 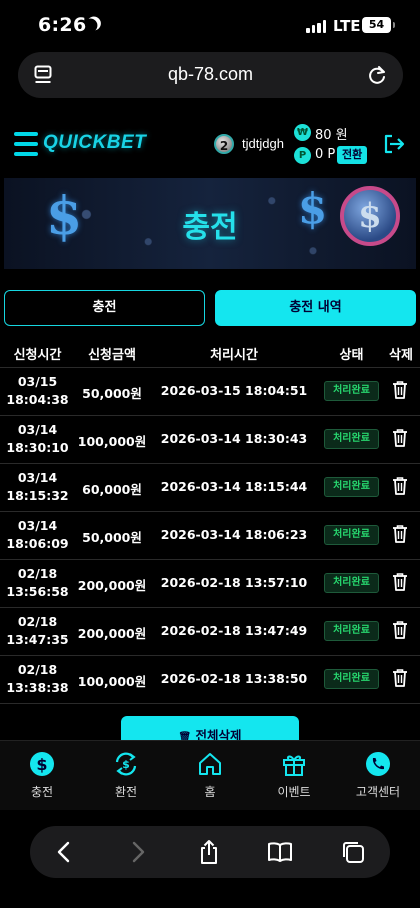 What do you see at coordinates (234, 534) in the screenshot?
I see `processed-time: 2026-03-14 18:06:23` at bounding box center [234, 534].